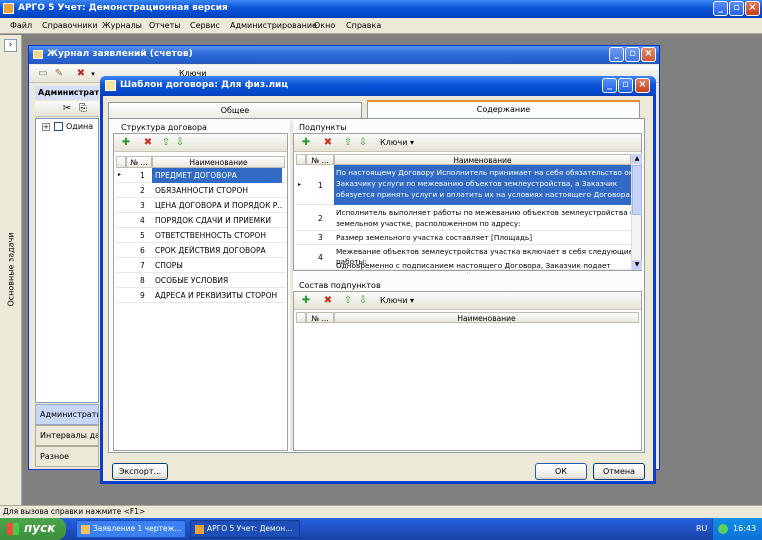 Image resolution: width=762 pixels, height=540 pixels. Describe the element at coordinates (201, 295) in the screenshot. I see `table-row: 9 АДРЕСА И РЕКВИЗИТЫ СТОРОН` at that location.